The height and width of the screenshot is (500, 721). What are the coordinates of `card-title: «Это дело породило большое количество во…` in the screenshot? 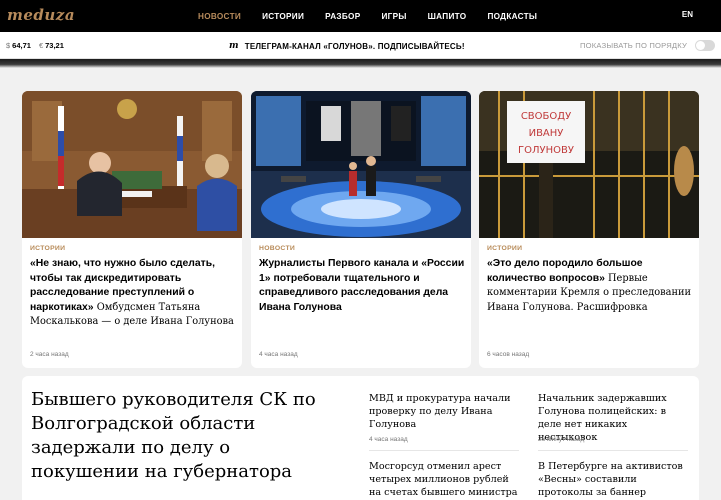 It's located at (591, 286).